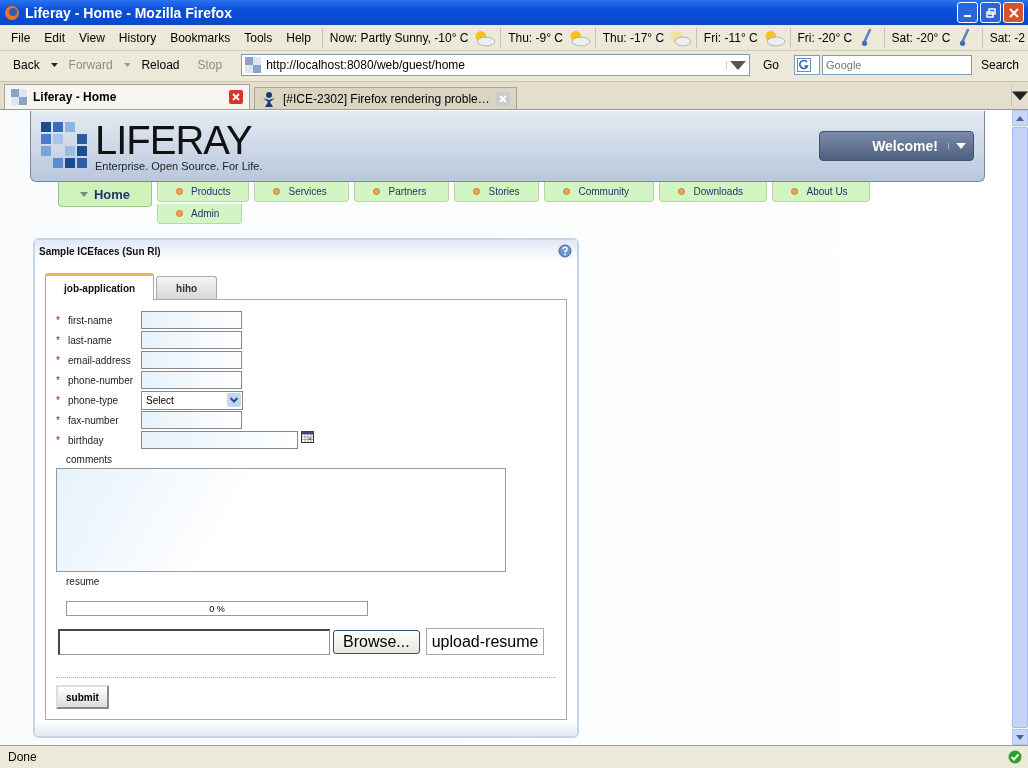 Image resolution: width=1028 pixels, height=768 pixels. What do you see at coordinates (12, 12) in the screenshot?
I see `globe-icon` at bounding box center [12, 12].